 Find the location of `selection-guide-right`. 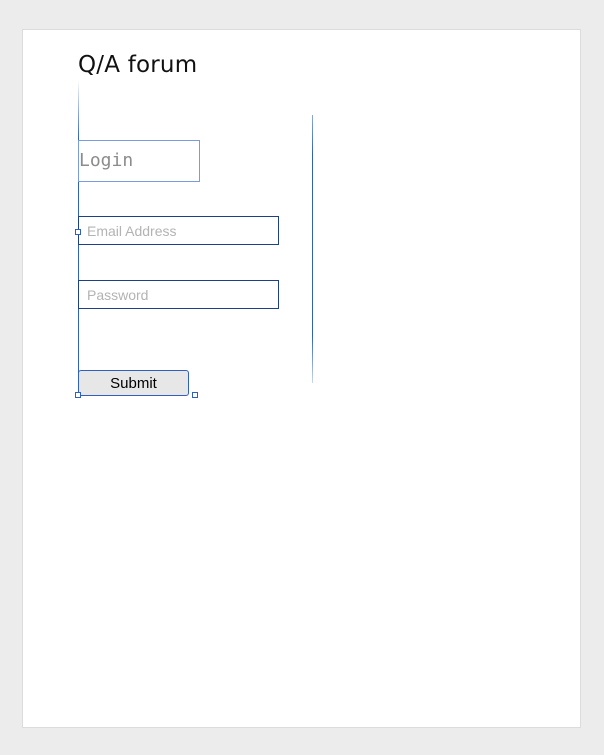

selection-guide-right is located at coordinates (312, 249).